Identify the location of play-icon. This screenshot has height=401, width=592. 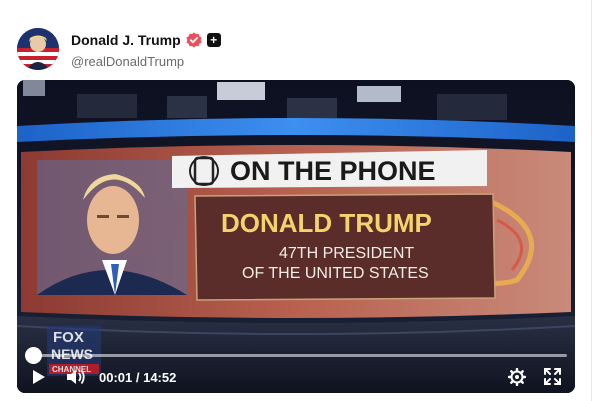
(39, 377).